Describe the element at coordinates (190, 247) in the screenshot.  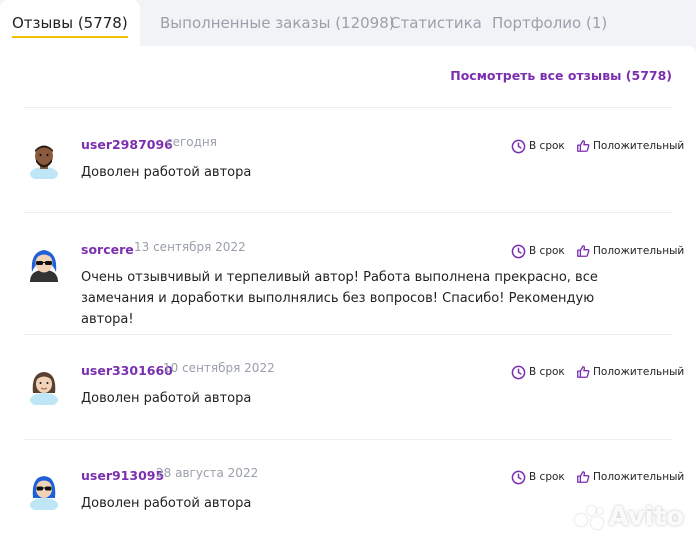
I see `review-date: 13 сентября 2022` at that location.